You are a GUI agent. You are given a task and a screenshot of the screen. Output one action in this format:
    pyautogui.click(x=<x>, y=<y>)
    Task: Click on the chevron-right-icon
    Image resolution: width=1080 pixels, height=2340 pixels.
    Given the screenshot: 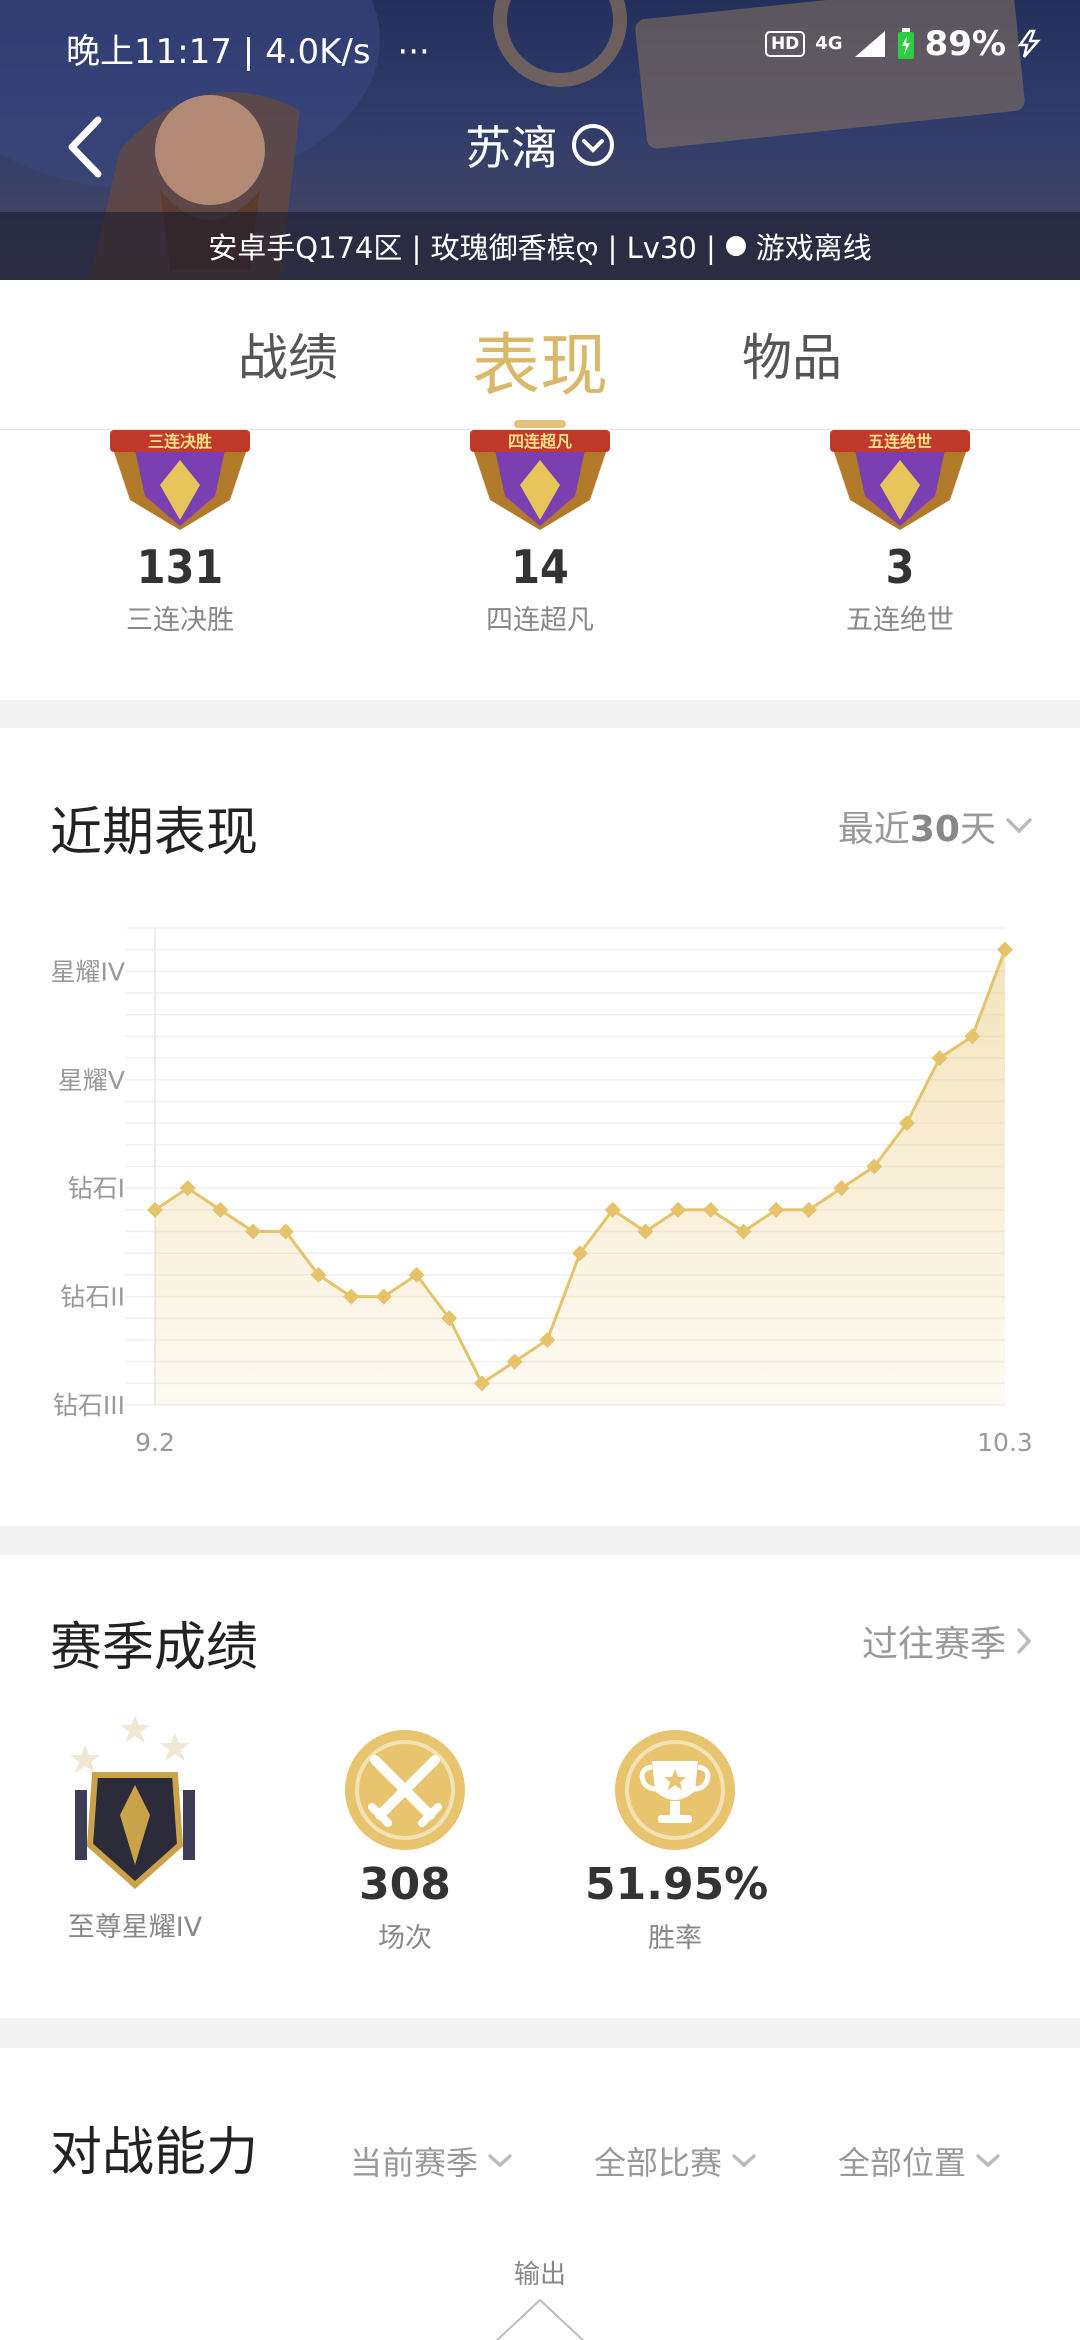 What is the action you would take?
    pyautogui.click(x=1024, y=1641)
    